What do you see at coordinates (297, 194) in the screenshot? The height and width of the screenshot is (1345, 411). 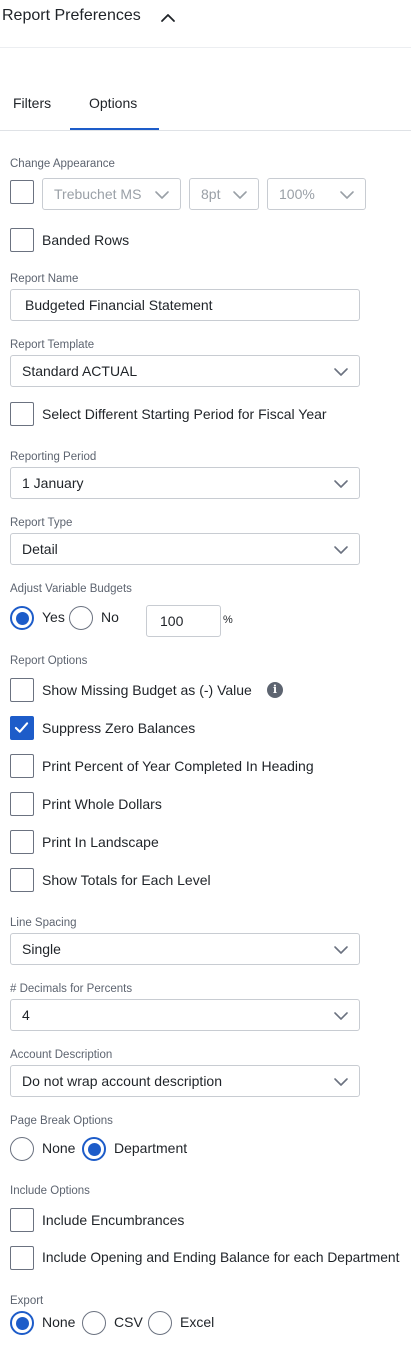 I see `zoom-value: 100%` at bounding box center [297, 194].